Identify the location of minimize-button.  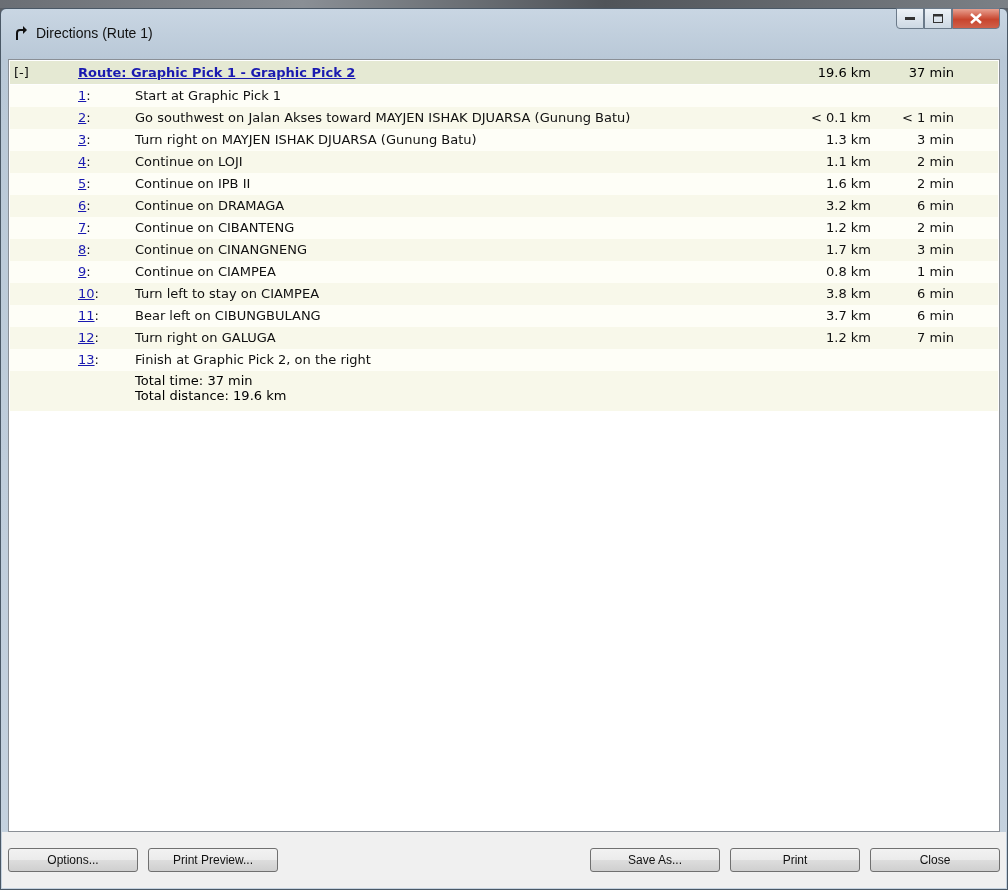
(910, 18).